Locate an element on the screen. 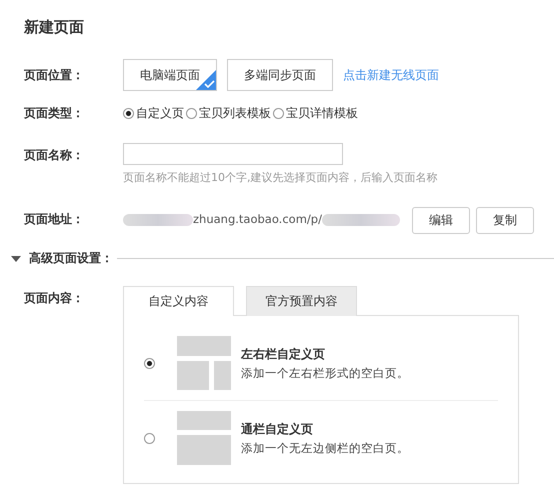 Image resolution: width=554 pixels, height=497 pixels. layout-title: 通栏自定义页 is located at coordinates (277, 429).